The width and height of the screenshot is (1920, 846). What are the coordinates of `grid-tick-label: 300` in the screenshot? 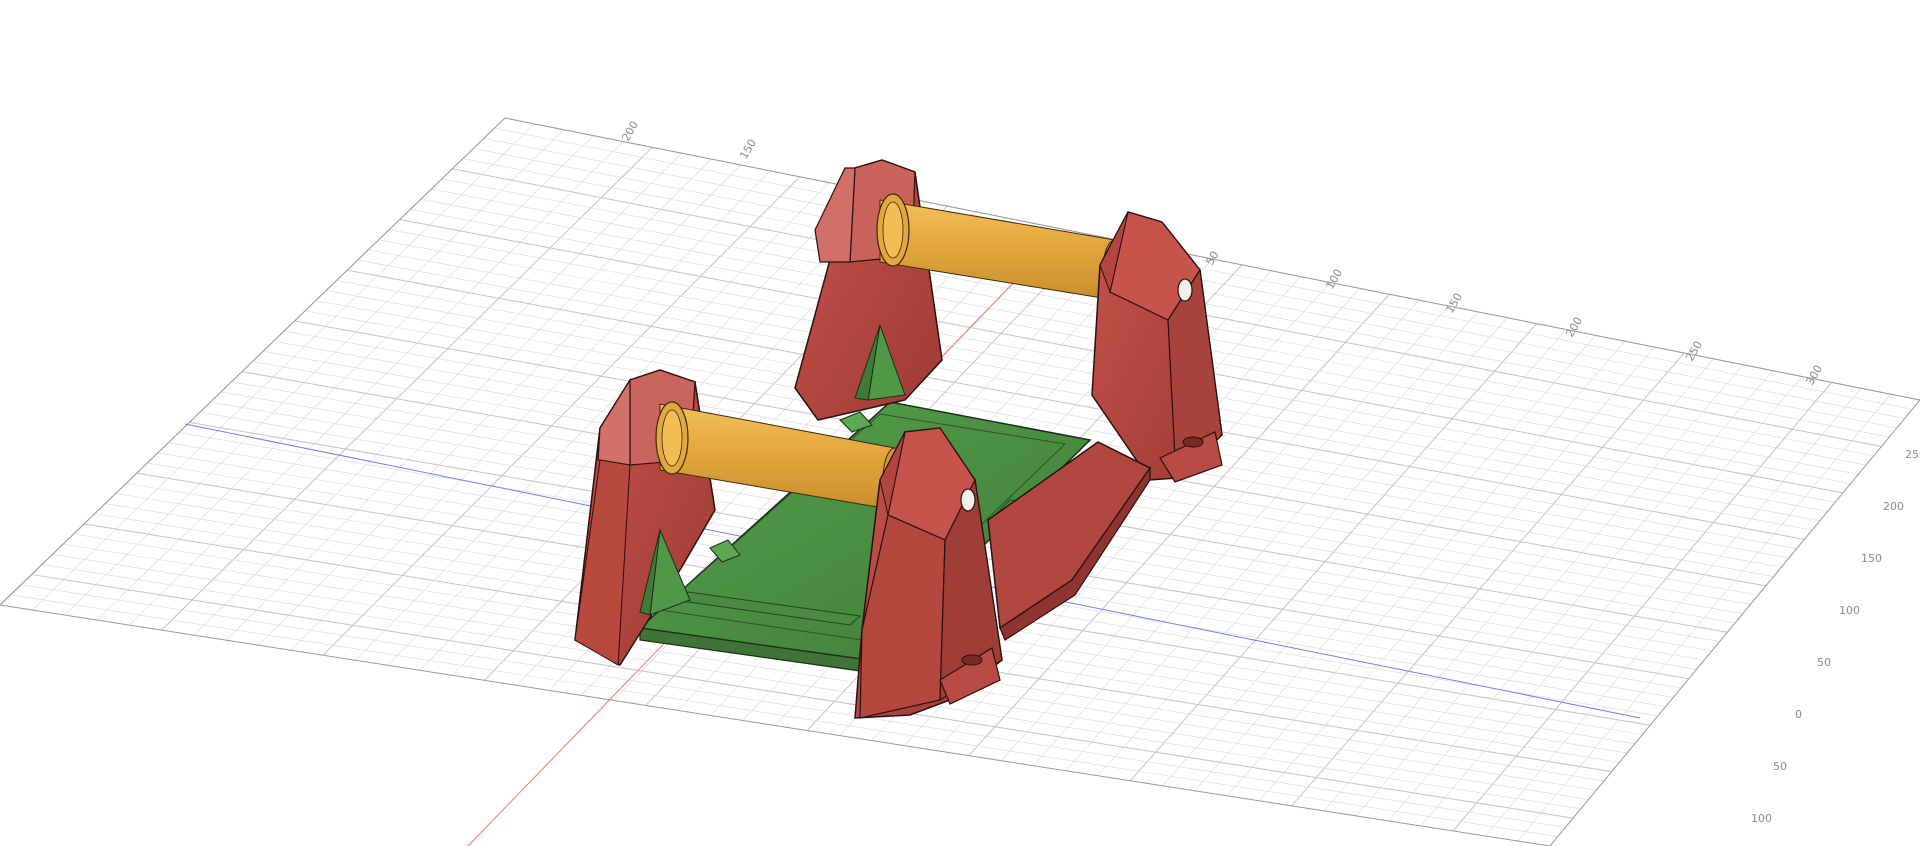 It's located at (1814, 375).